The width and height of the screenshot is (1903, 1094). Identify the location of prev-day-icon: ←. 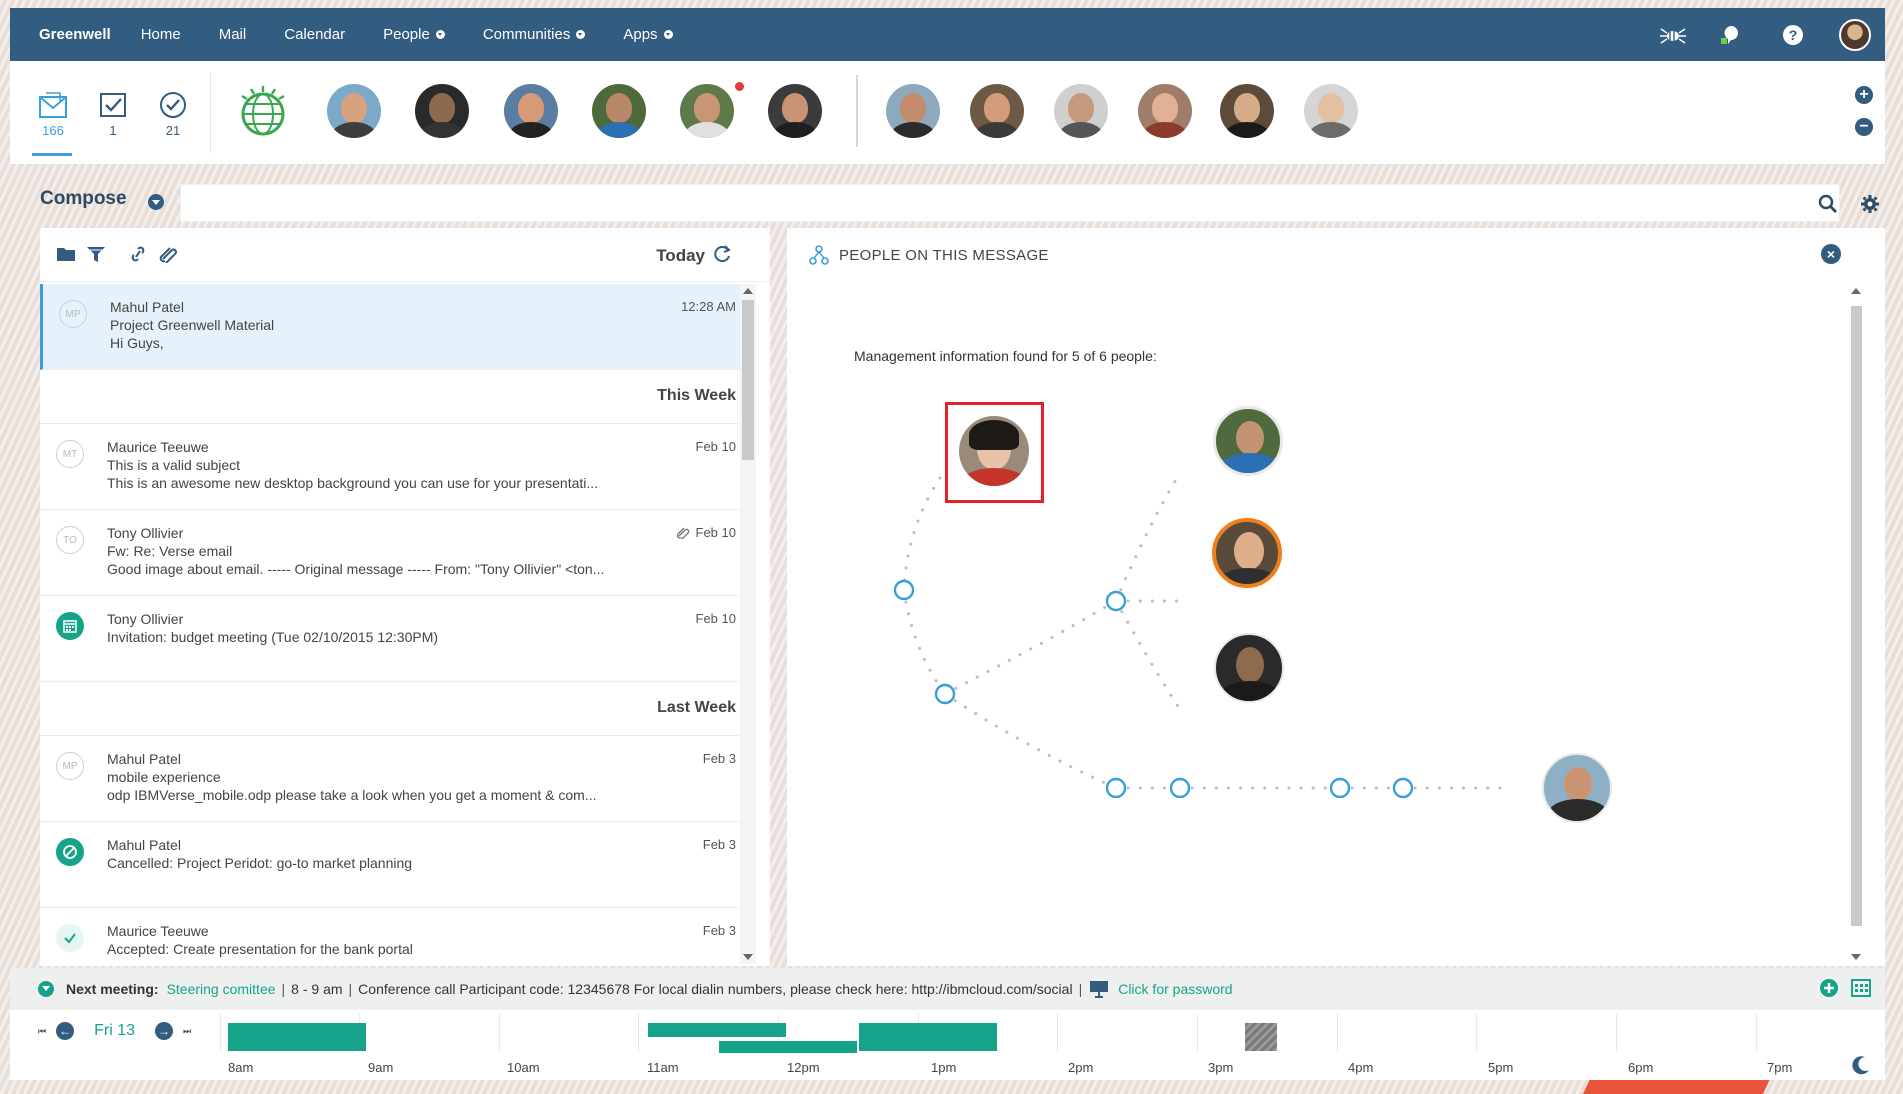
(65, 1031).